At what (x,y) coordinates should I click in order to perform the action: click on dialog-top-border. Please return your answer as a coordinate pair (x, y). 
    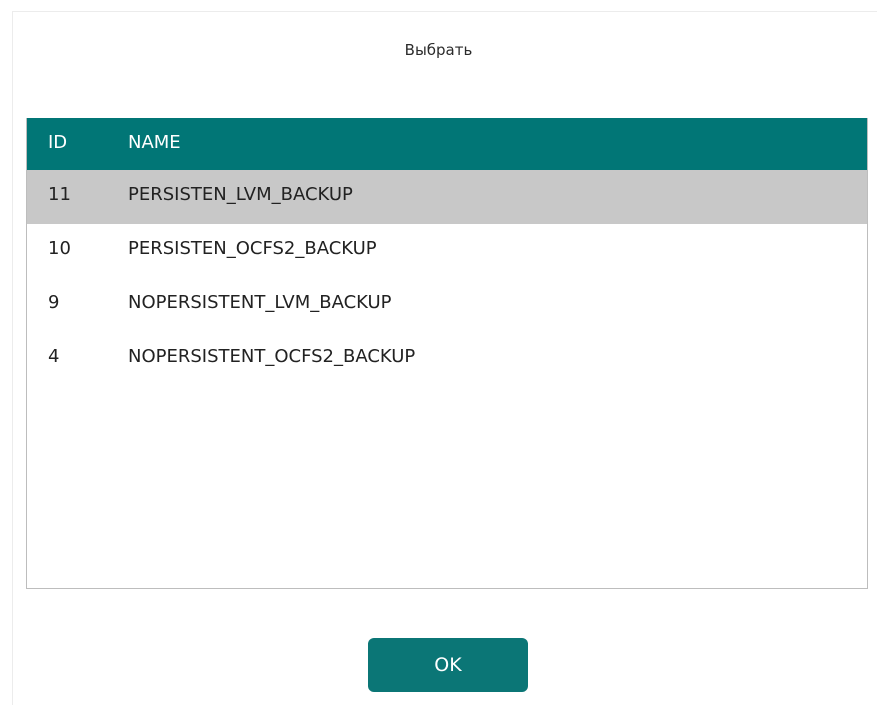
    Looking at the image, I should click on (444, 11).